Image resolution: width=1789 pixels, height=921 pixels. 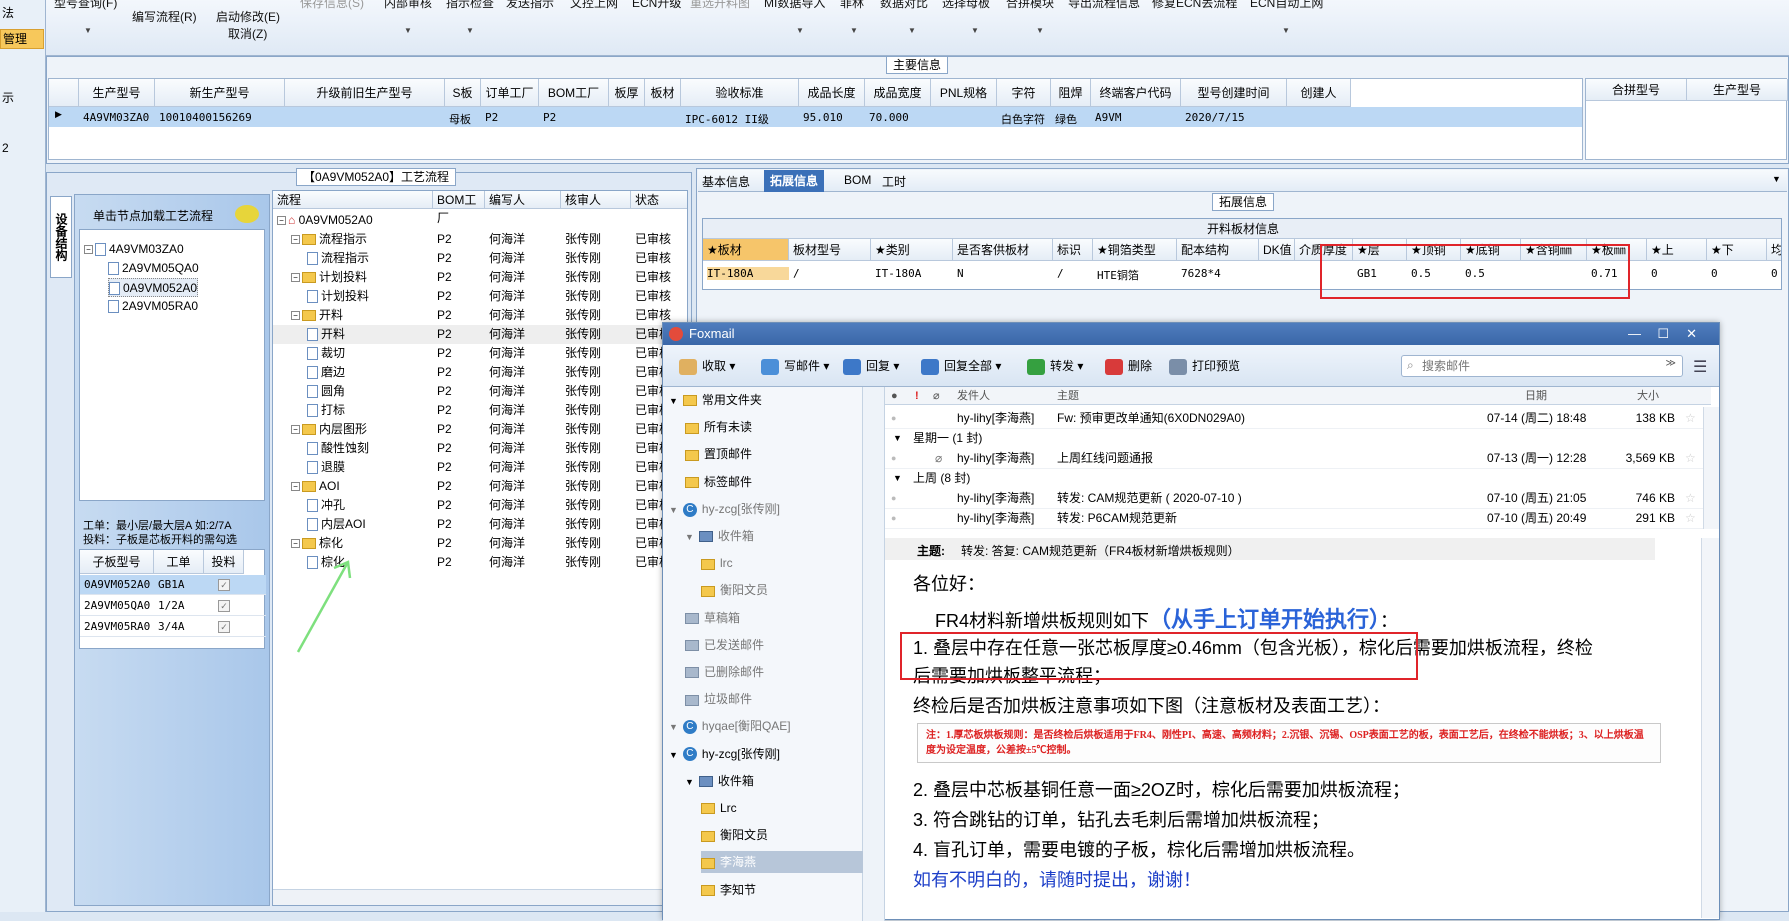 I want to click on flow-group: − AOI, so click(x=315, y=486).